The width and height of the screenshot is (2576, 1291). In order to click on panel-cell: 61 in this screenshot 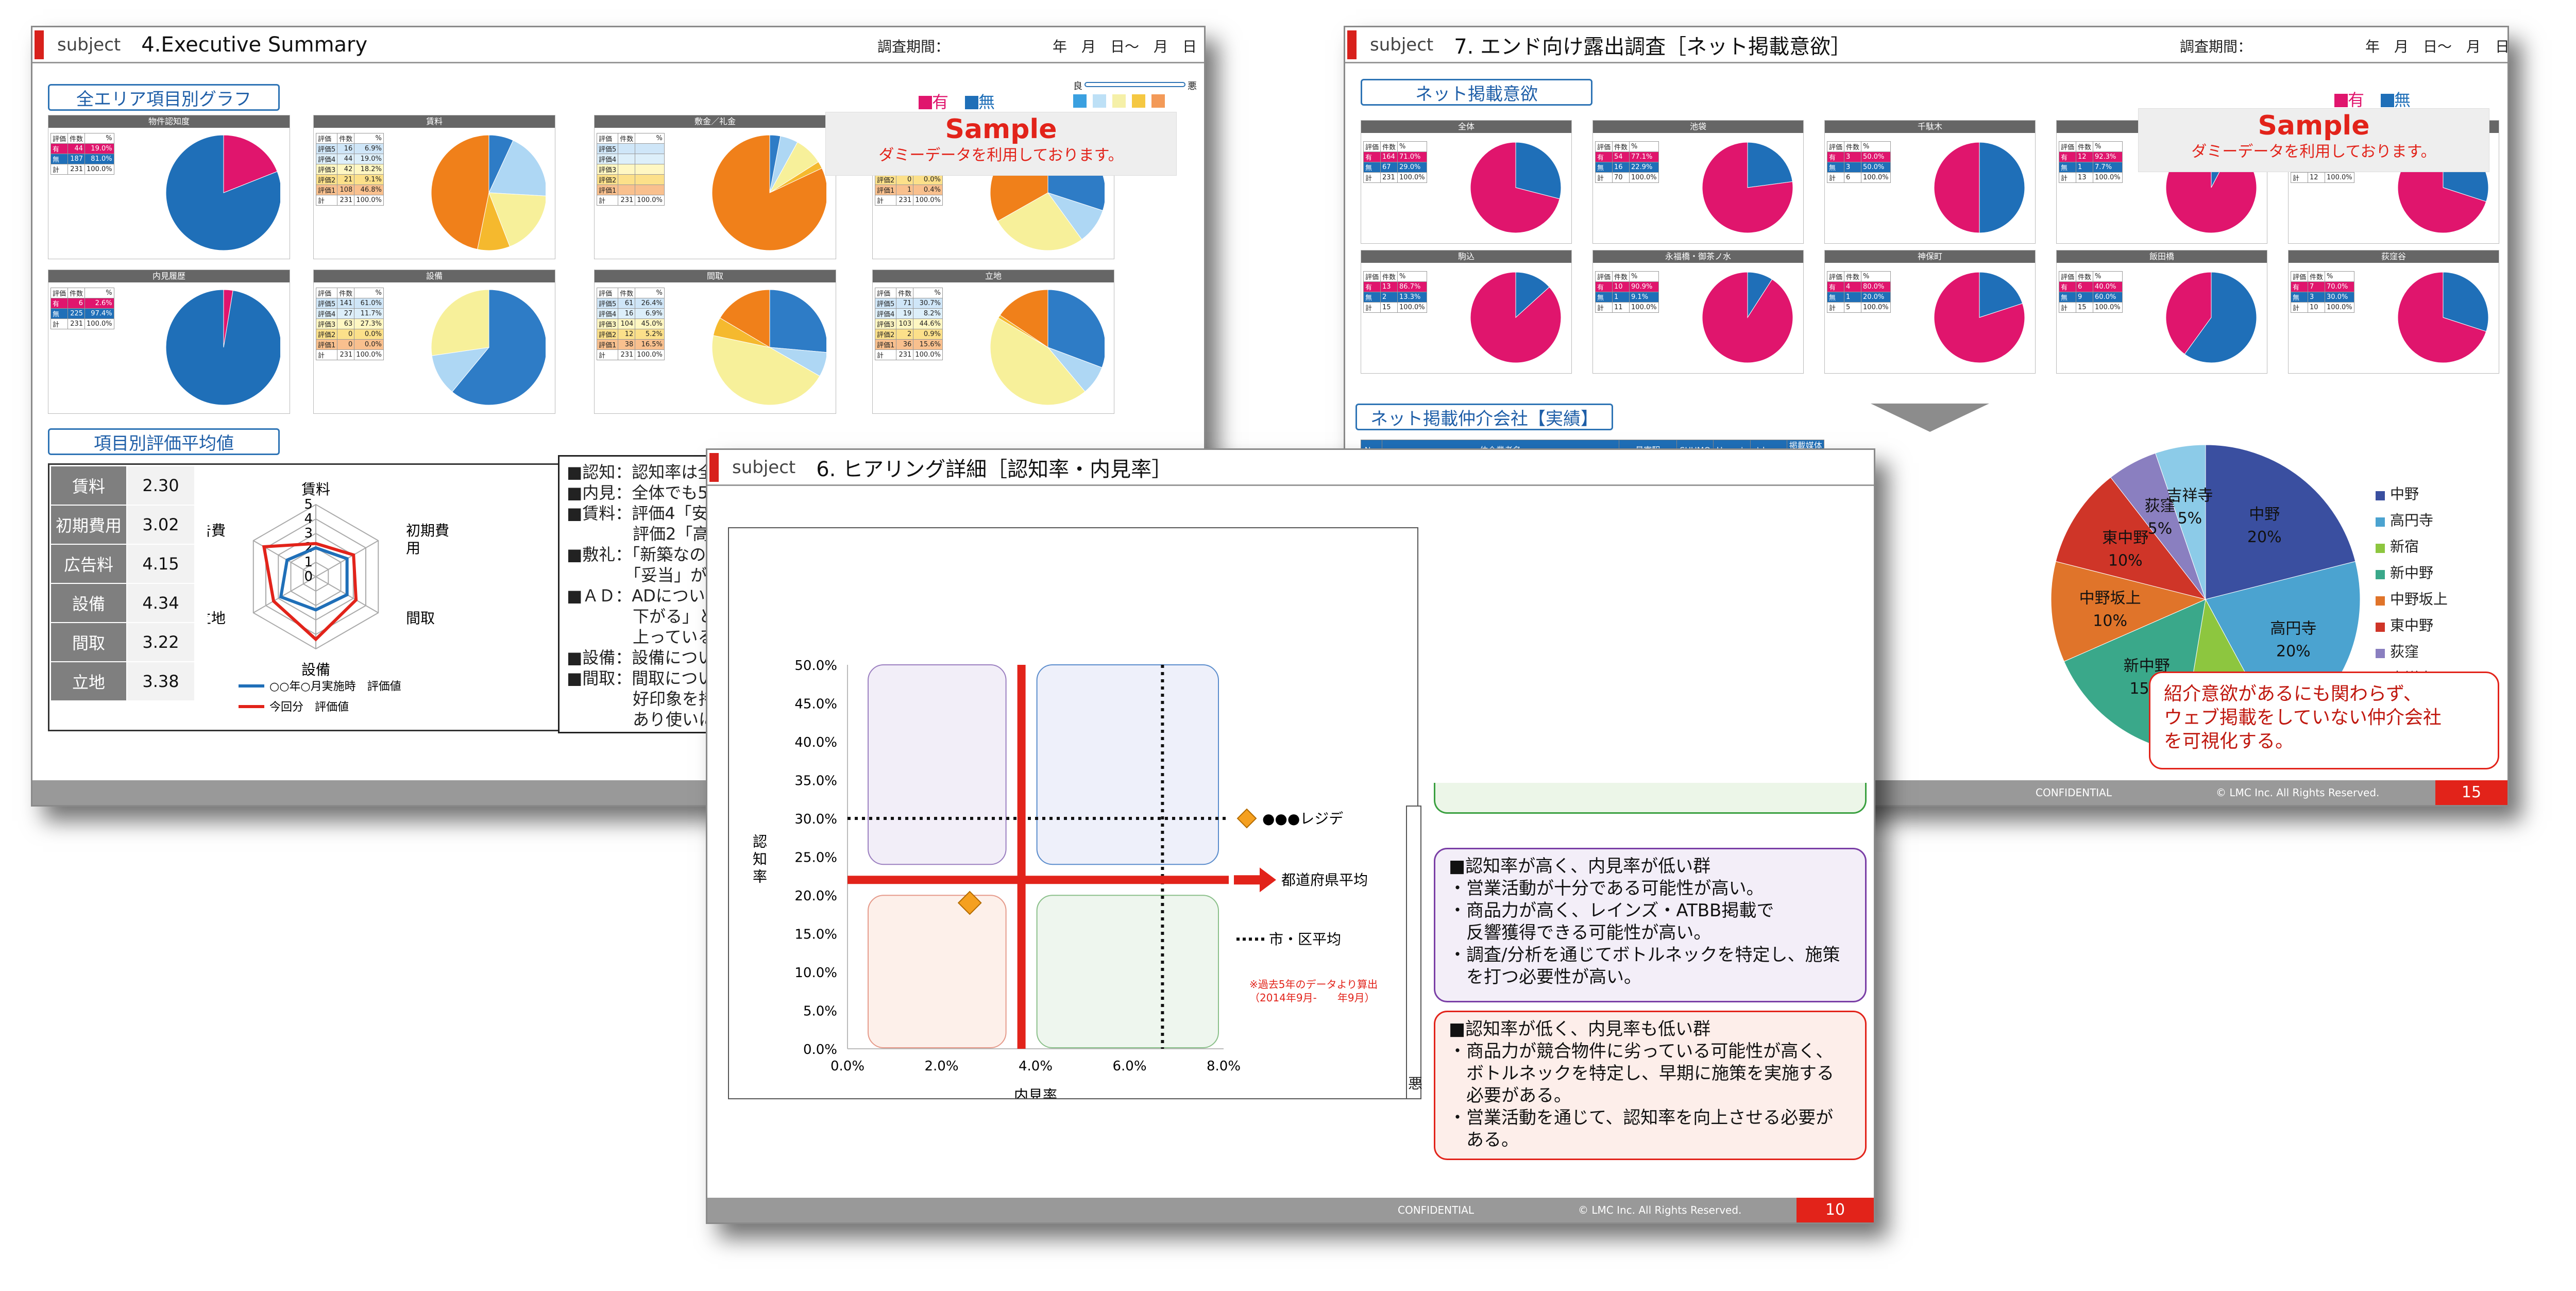, I will do `click(627, 303)`.